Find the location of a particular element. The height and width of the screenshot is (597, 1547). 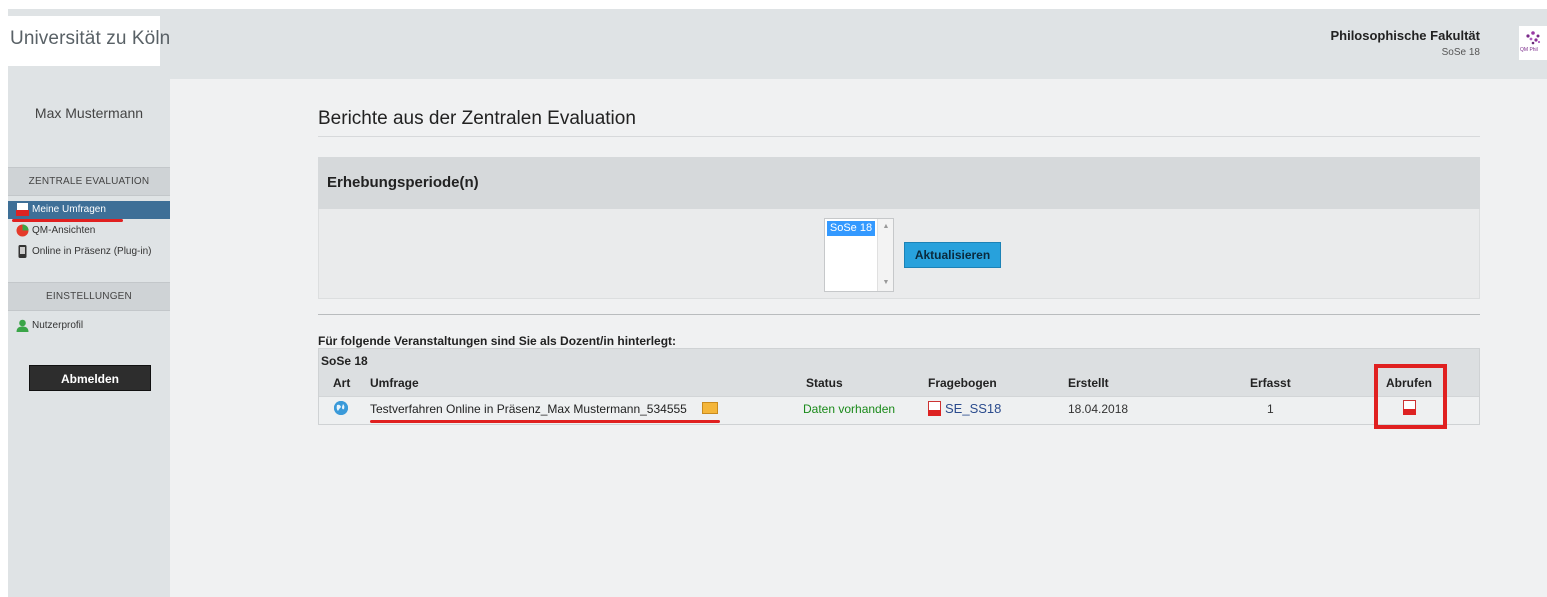

listbox-scrollbar: ▲ ▼ is located at coordinates (885, 255).